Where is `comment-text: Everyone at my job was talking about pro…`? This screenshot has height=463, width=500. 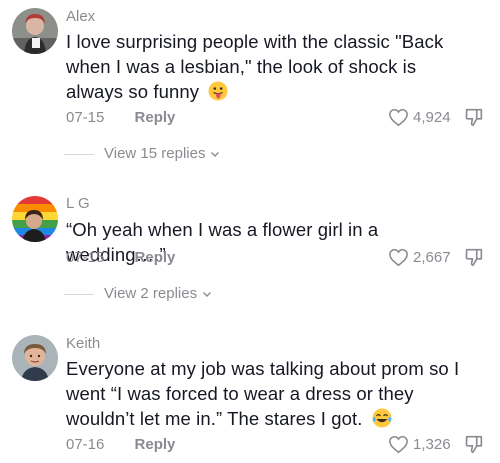 comment-text: Everyone at my job was talking about pro… is located at coordinates (266, 393).